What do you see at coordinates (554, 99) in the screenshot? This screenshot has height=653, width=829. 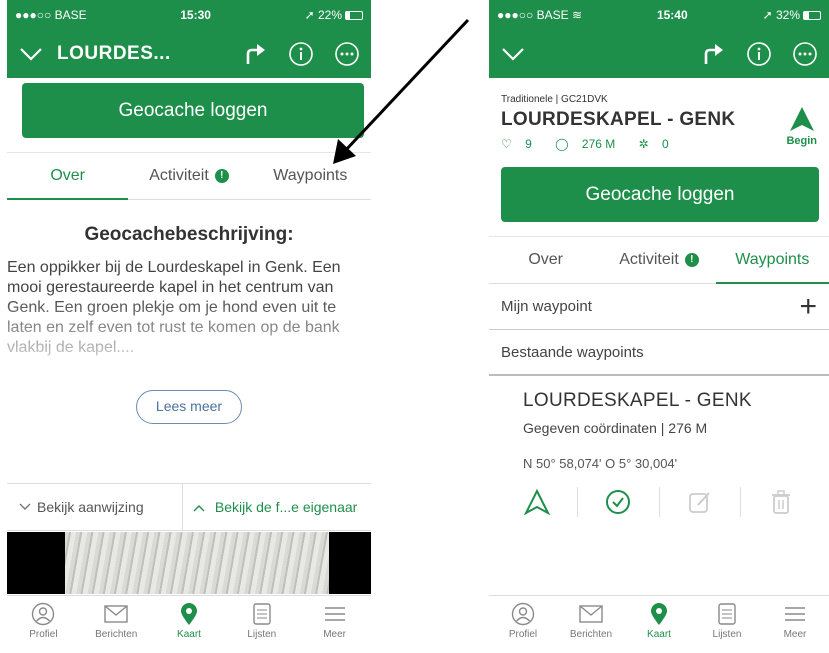 I see `cache-type: Traditionele | GC21DVK` at bounding box center [554, 99].